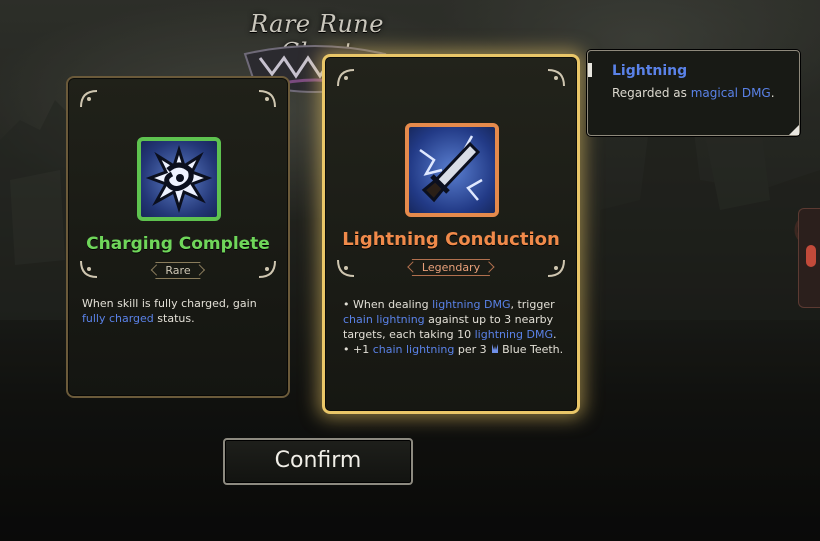  What do you see at coordinates (452, 170) in the screenshot?
I see `lightning-dagger-rune-icon` at bounding box center [452, 170].